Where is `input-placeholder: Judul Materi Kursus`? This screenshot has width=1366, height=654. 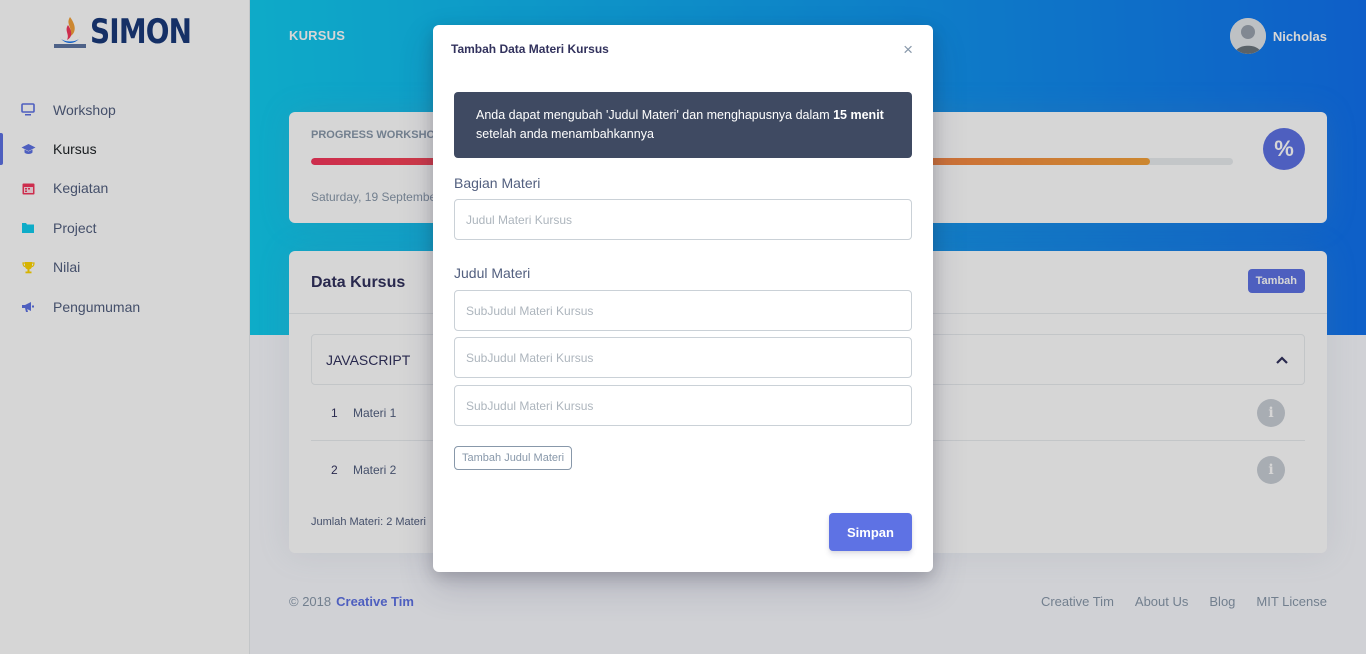
input-placeholder: Judul Materi Kursus is located at coordinates (519, 219).